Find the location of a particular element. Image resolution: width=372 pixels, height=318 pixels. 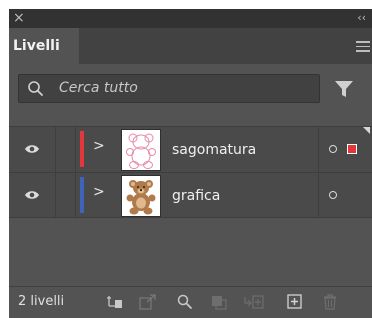

search-field: Cerca tutto is located at coordinates (169, 88).